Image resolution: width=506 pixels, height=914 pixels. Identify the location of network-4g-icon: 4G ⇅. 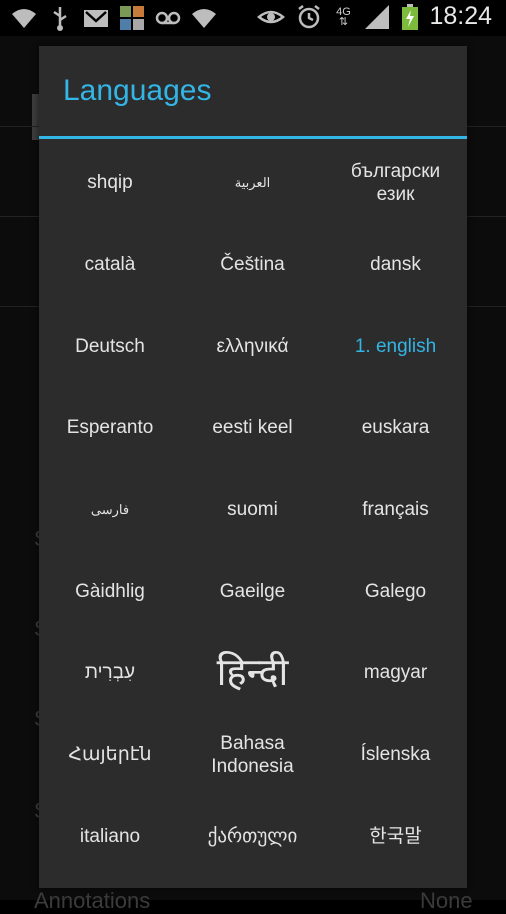
(343, 16).